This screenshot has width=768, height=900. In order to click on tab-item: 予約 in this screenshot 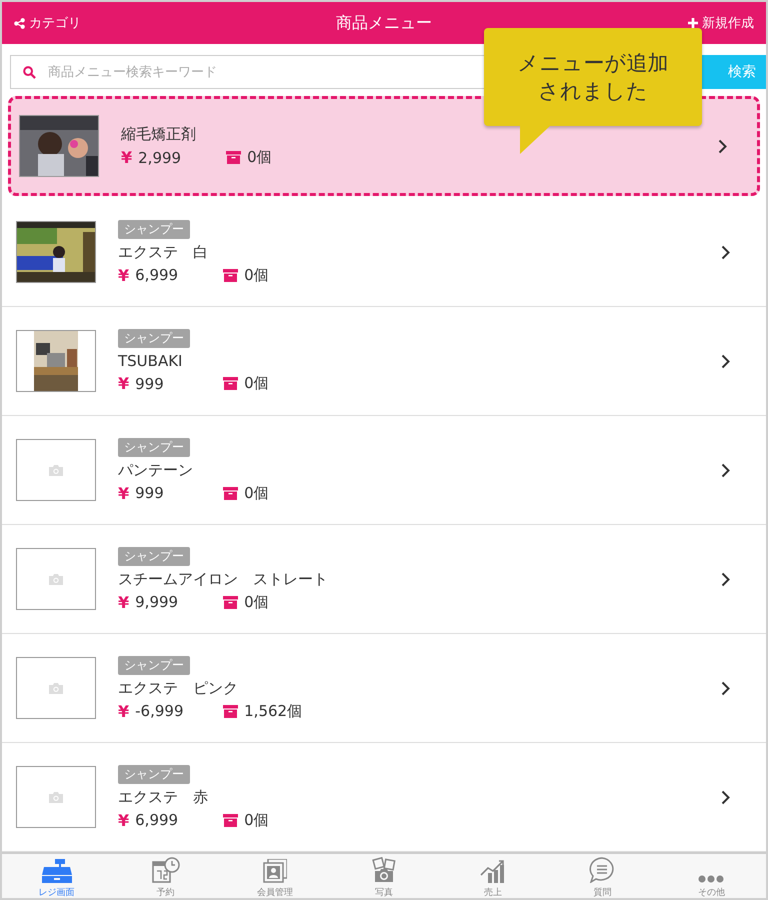, I will do `click(165, 876)`.